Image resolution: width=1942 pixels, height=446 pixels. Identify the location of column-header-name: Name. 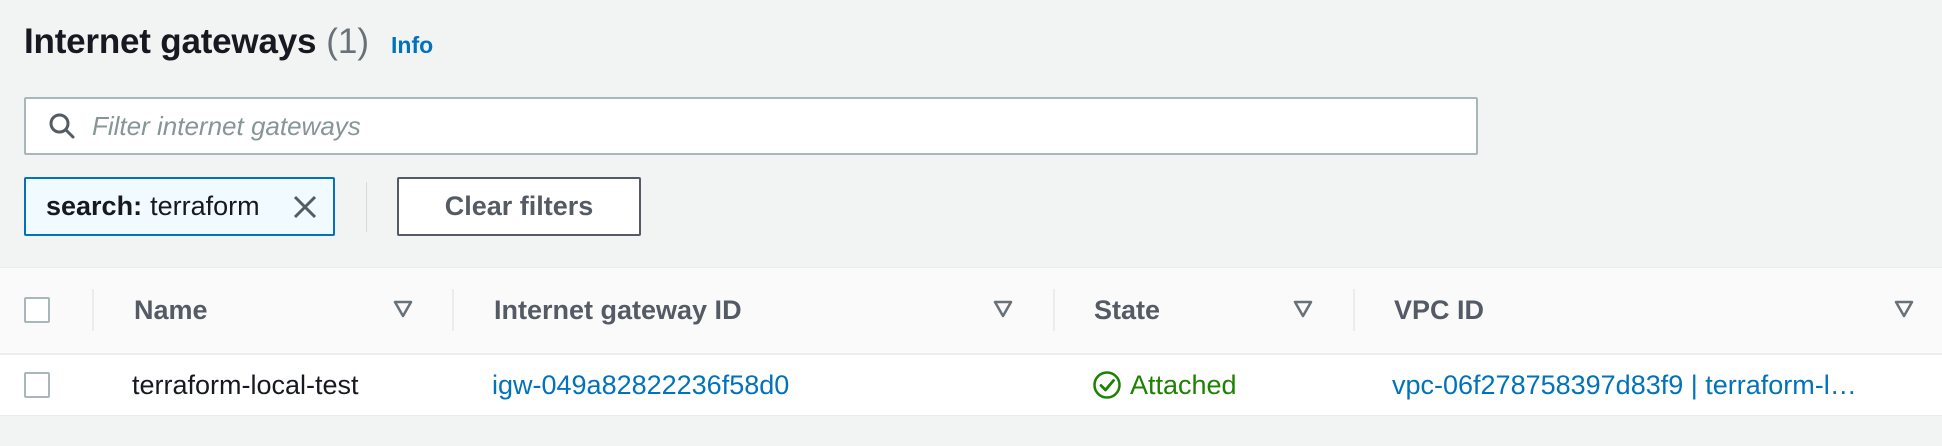
(171, 310).